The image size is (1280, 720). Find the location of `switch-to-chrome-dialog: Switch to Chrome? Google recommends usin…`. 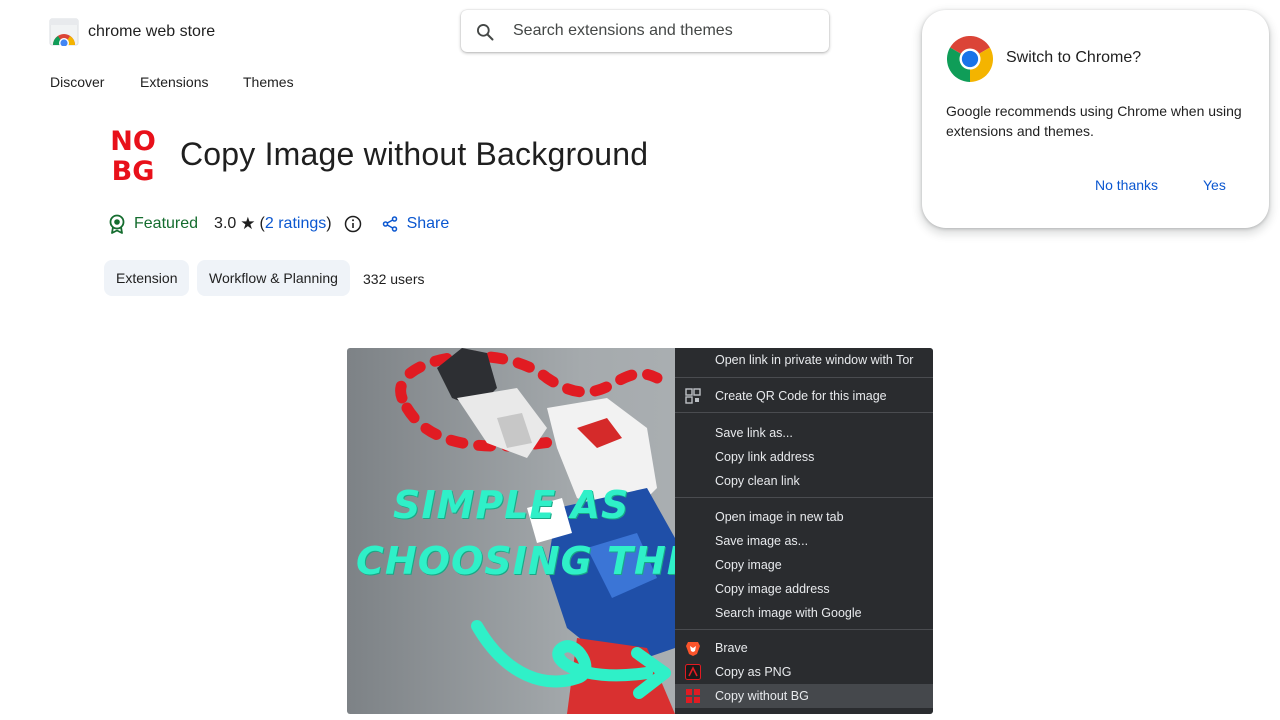

switch-to-chrome-dialog: Switch to Chrome? Google recommends usin… is located at coordinates (1095, 119).